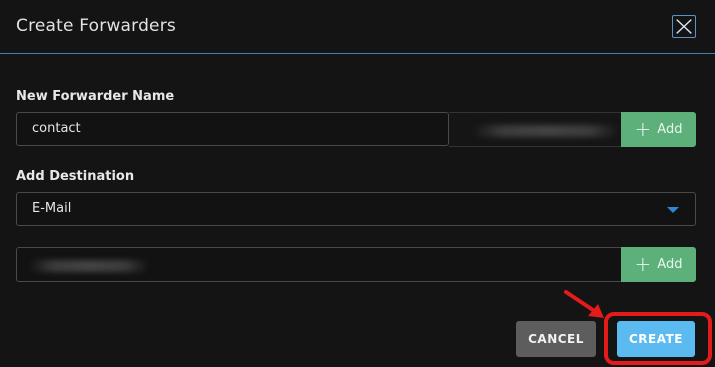  I want to click on destination-type-value: E-Mail, so click(52, 208).